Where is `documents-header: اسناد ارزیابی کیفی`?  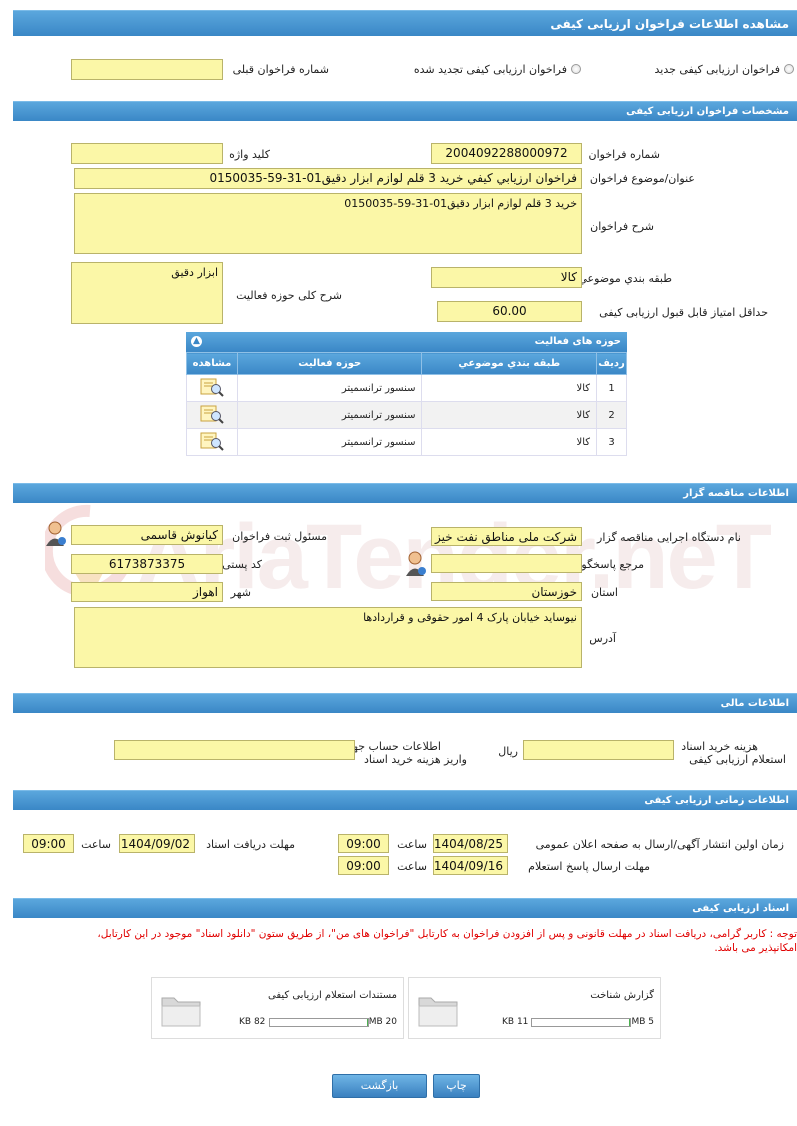 documents-header: اسناد ارزیابی کیفی is located at coordinates (405, 908).